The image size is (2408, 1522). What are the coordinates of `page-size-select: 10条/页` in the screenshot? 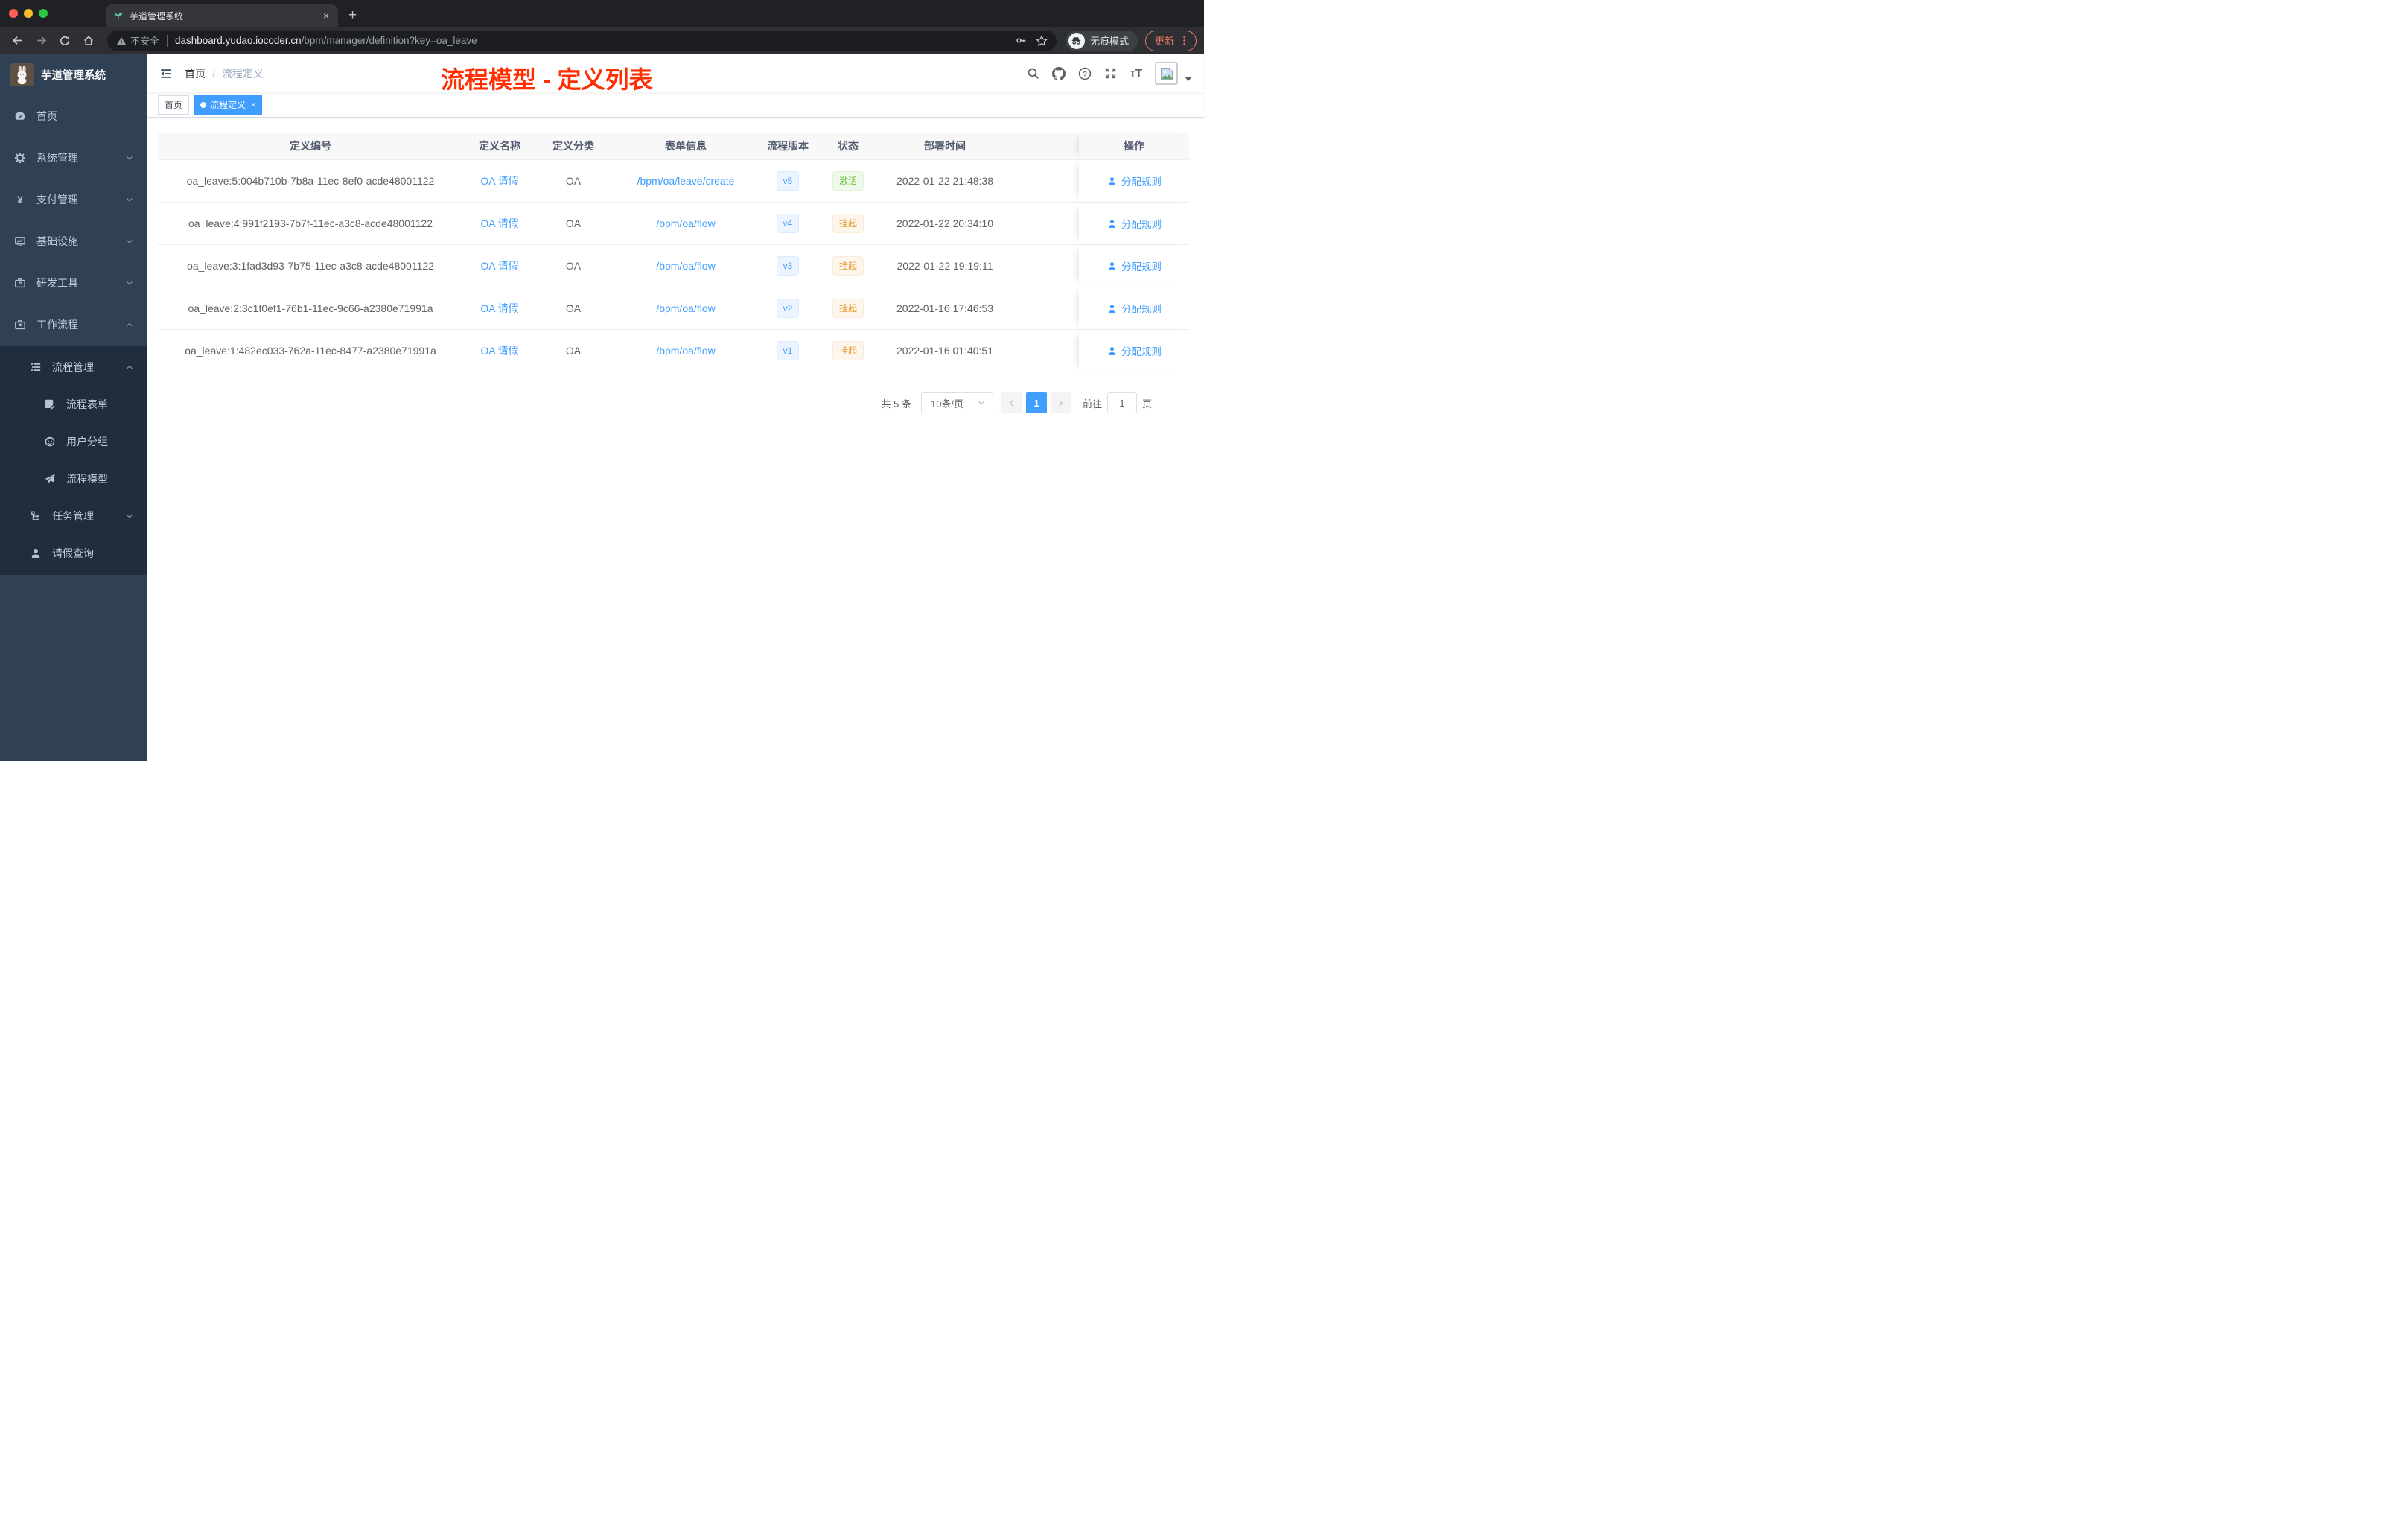 It's located at (956, 402).